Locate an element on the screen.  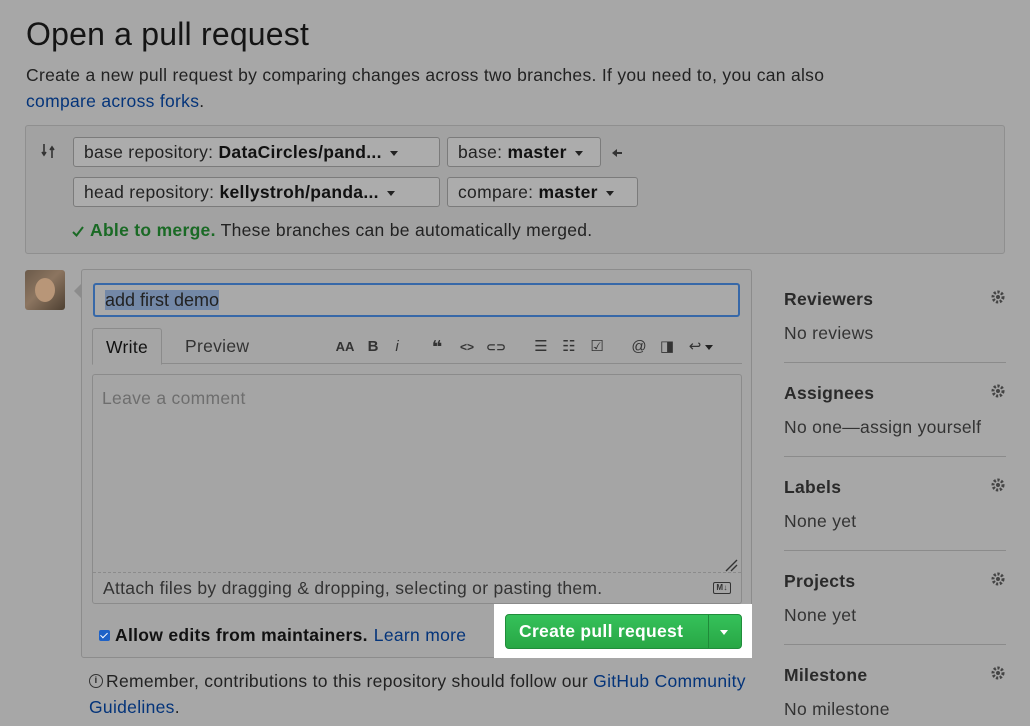
sidebar-heading: Labels is located at coordinates (812, 487).